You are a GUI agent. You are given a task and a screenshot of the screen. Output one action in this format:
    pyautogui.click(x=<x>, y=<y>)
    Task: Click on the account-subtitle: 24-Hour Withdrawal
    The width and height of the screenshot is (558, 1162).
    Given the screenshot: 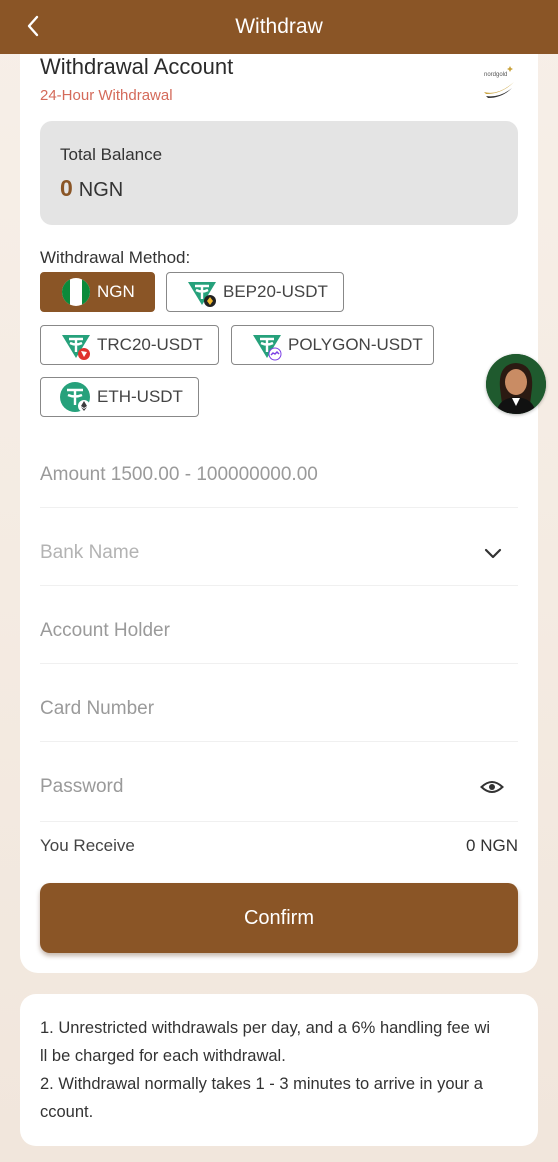 What is the action you would take?
    pyautogui.click(x=106, y=95)
    